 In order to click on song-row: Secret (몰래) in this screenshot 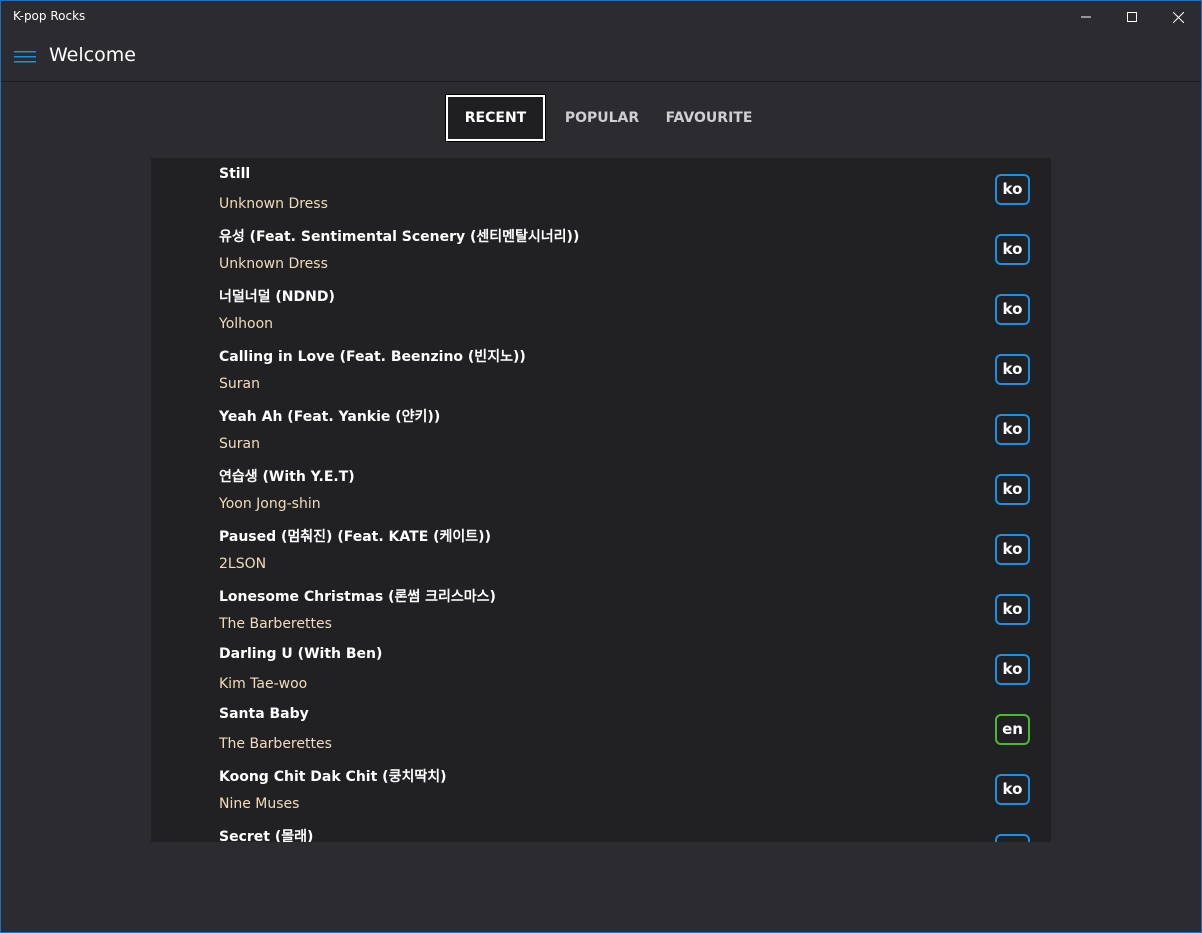, I will do `click(601, 830)`.